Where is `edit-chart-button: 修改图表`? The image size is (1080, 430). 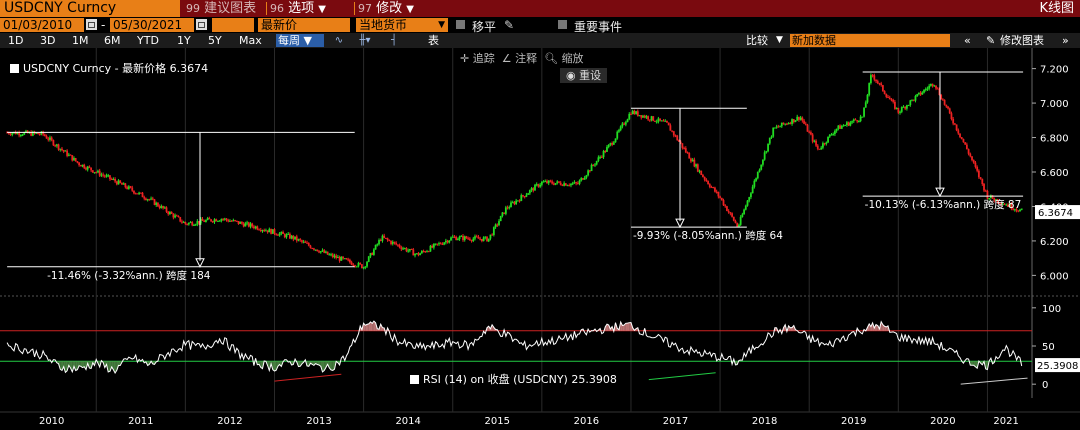
edit-chart-button: 修改图表 is located at coordinates (1022, 40).